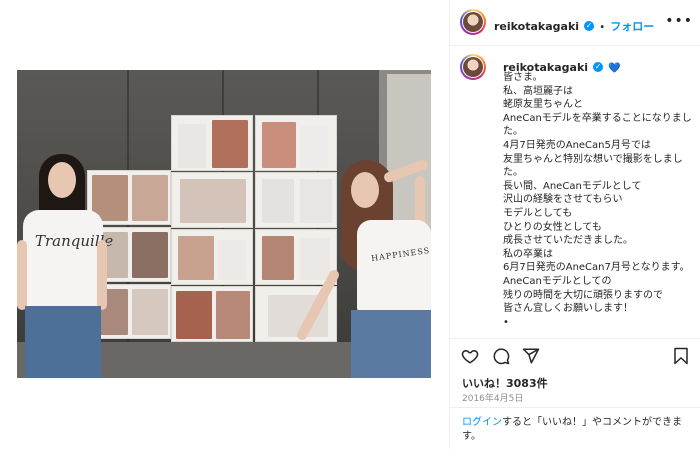 The height and width of the screenshot is (449, 700). What do you see at coordinates (578, 430) in the screenshot?
I see `login-prompt: ログインすると「いいね！」やコメントができます。` at bounding box center [578, 430].